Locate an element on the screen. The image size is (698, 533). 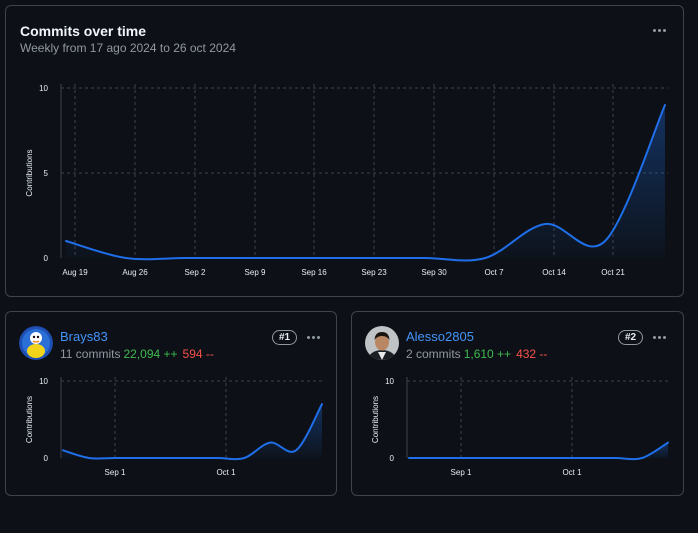
x-tick-label: Oct 7 is located at coordinates (494, 272).